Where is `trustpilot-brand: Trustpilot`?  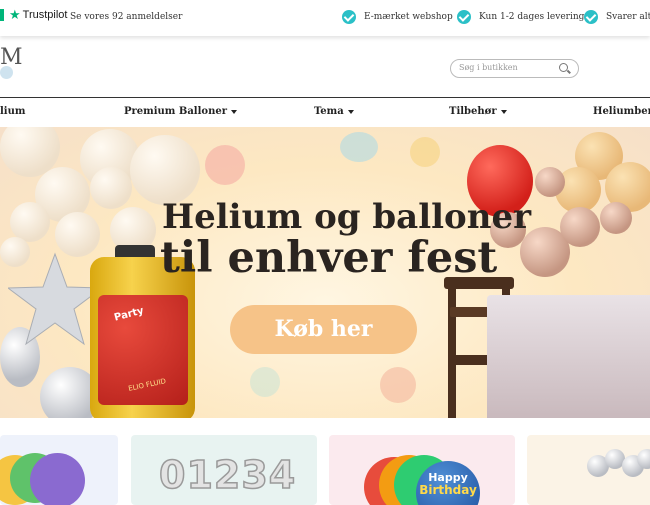 trustpilot-brand: Trustpilot is located at coordinates (45, 15).